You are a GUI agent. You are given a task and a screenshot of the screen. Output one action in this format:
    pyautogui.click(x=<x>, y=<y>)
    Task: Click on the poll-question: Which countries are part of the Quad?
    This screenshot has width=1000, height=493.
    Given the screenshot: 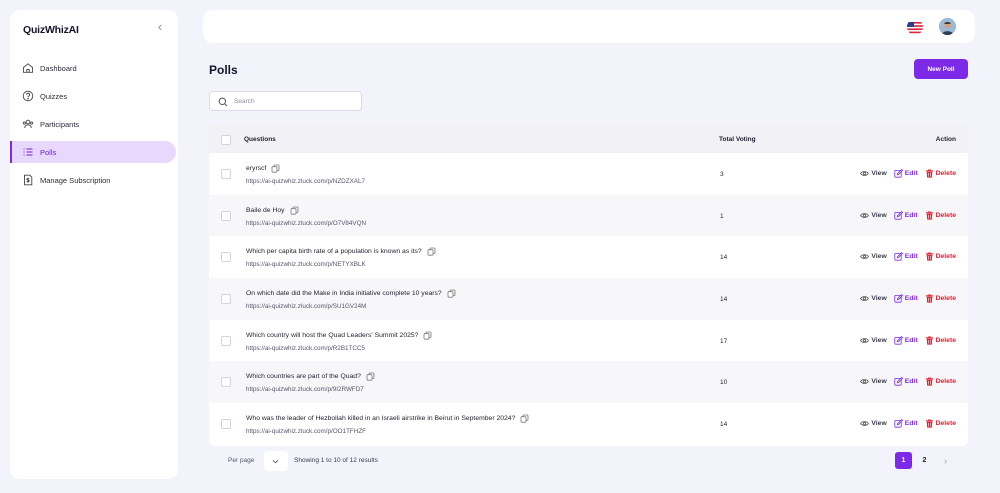 What is the action you would take?
    pyautogui.click(x=310, y=377)
    